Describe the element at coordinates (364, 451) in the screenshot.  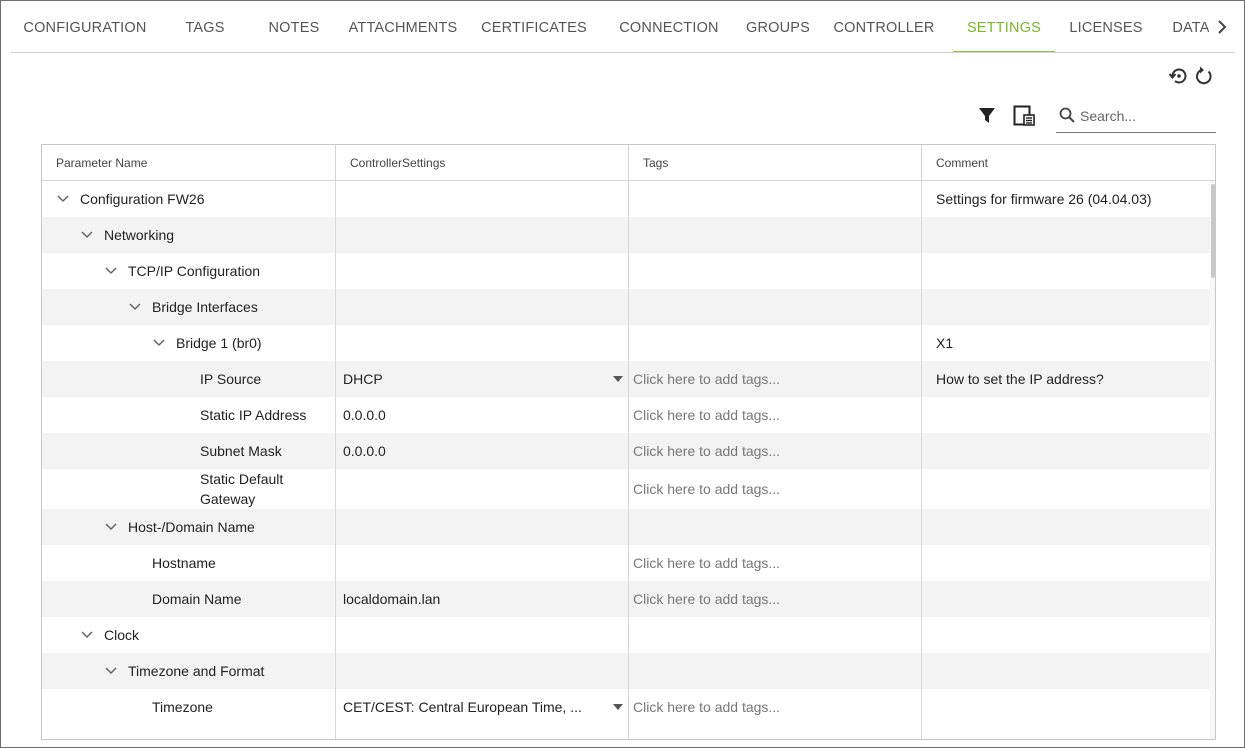
I see `value-text: 0.0.0.0` at that location.